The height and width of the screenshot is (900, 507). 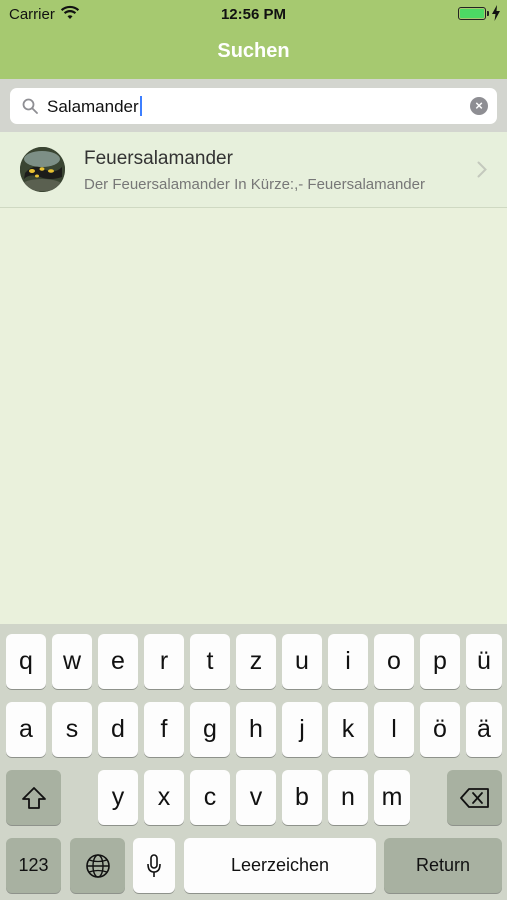 I want to click on globe-icon, so click(x=97, y=866).